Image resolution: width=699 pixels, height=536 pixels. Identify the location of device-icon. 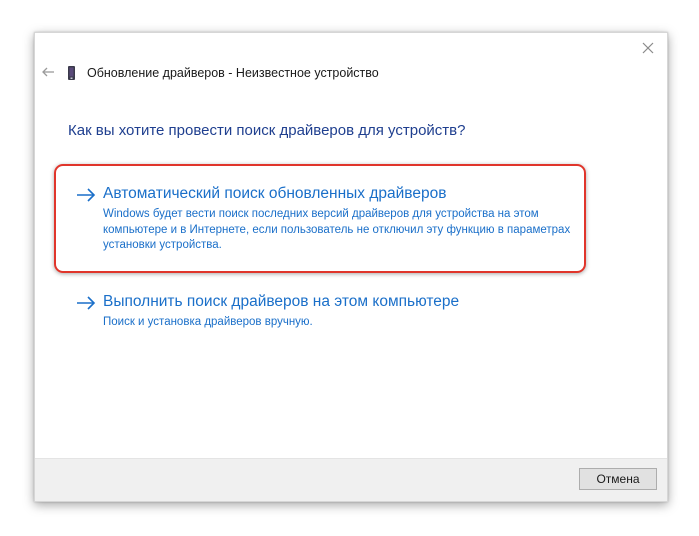
(71, 73).